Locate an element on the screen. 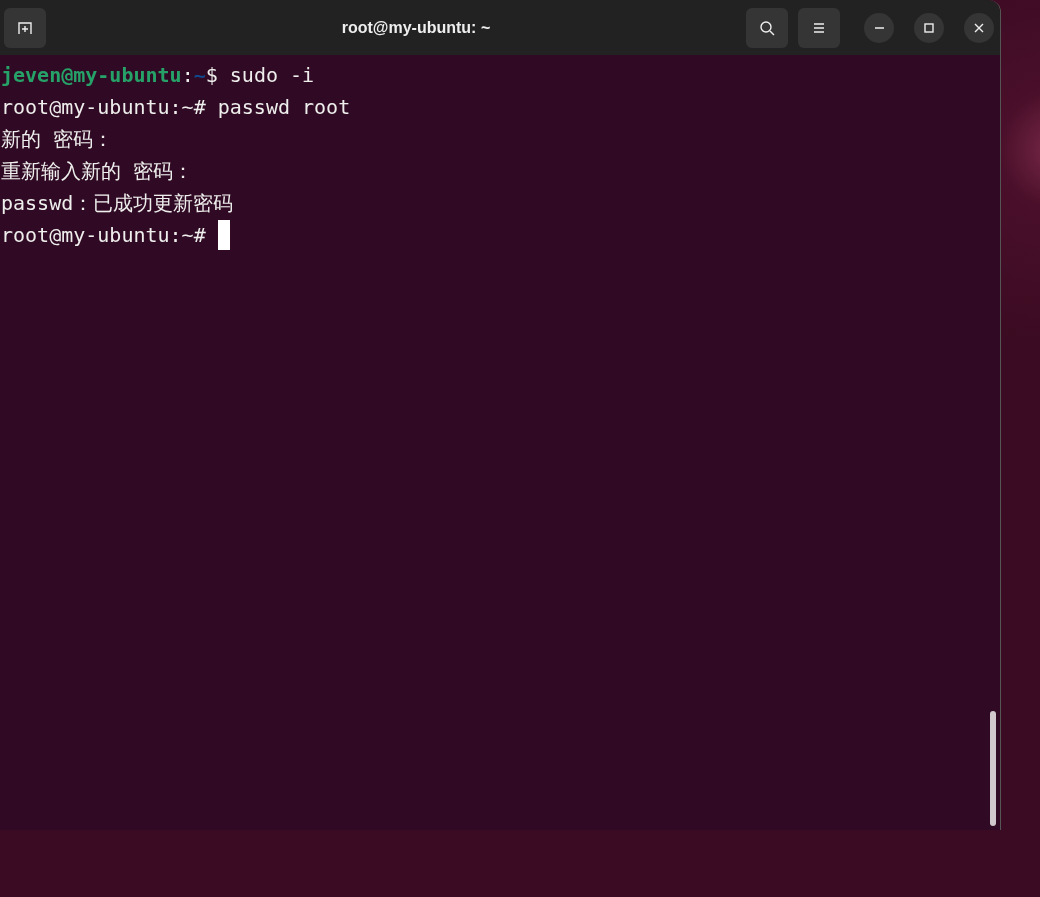 The height and width of the screenshot is (897, 1040). terminal-text: 重新输入新的 密码： is located at coordinates (97, 171).